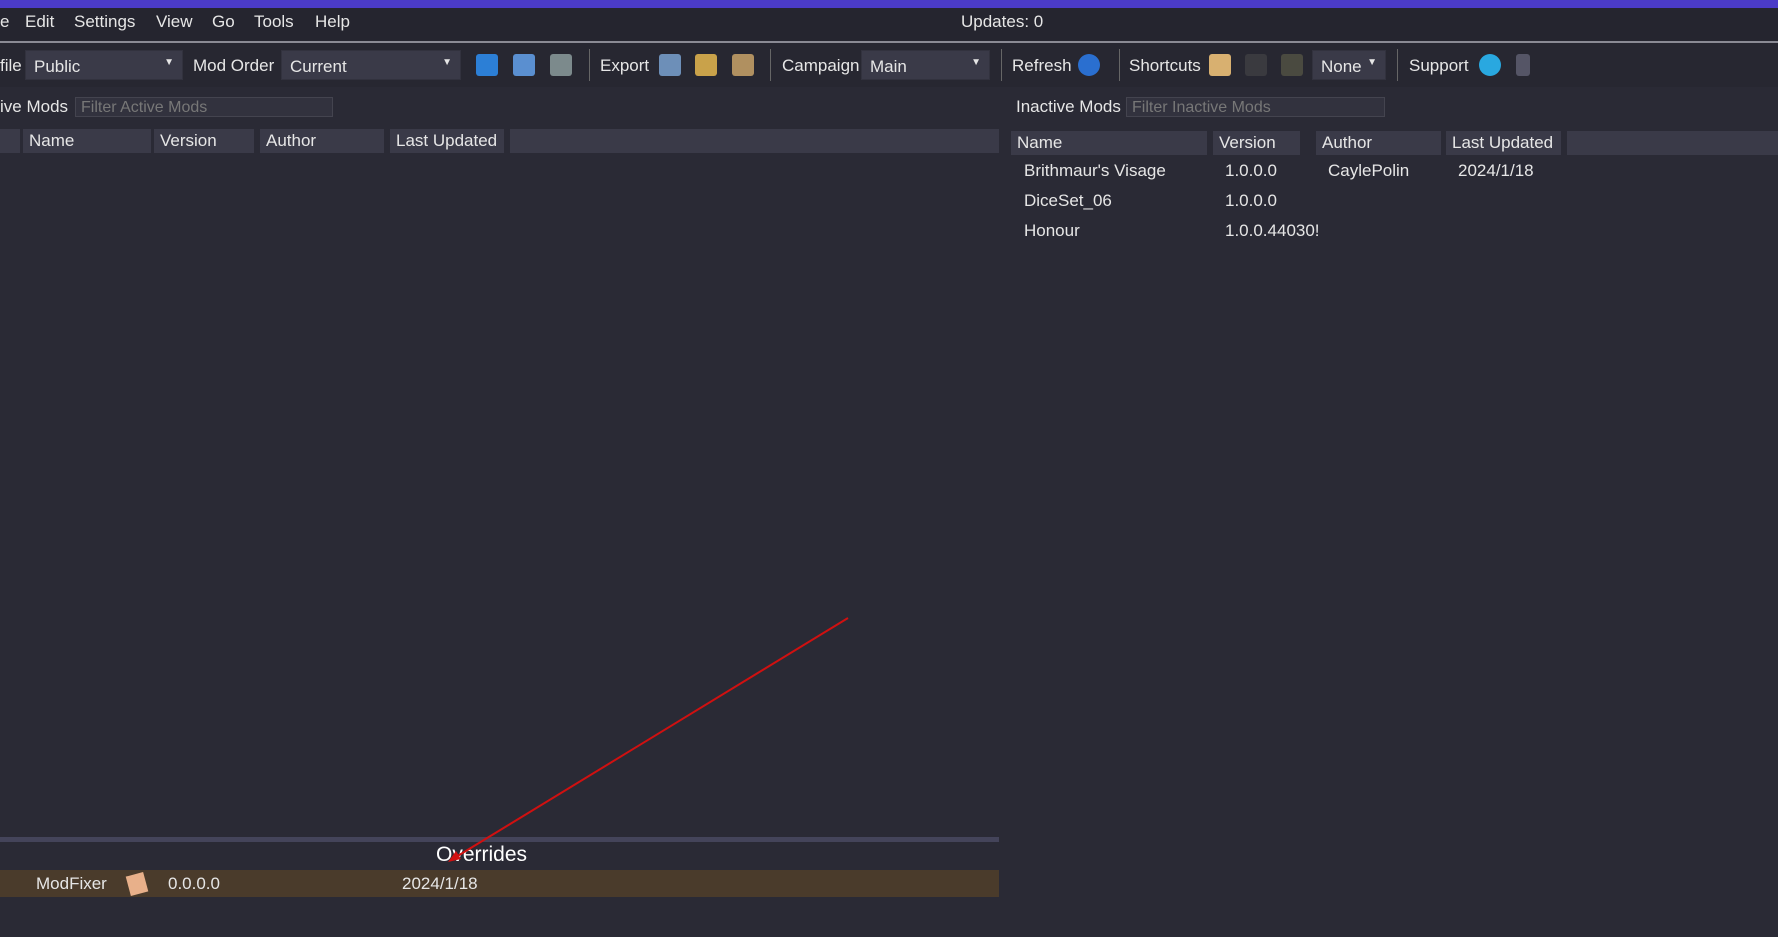  Describe the element at coordinates (194, 883) in the screenshot. I see `mod-version: 0.0.0.0` at that location.